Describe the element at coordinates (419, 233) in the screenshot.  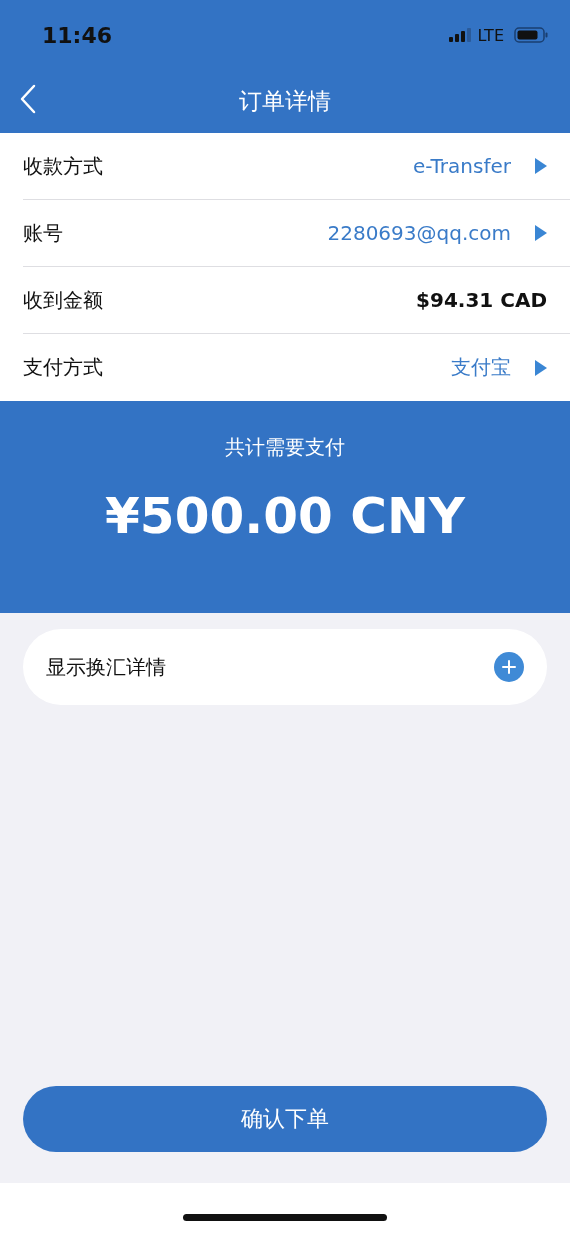
I see `row-value: 2280693@qq.com` at that location.